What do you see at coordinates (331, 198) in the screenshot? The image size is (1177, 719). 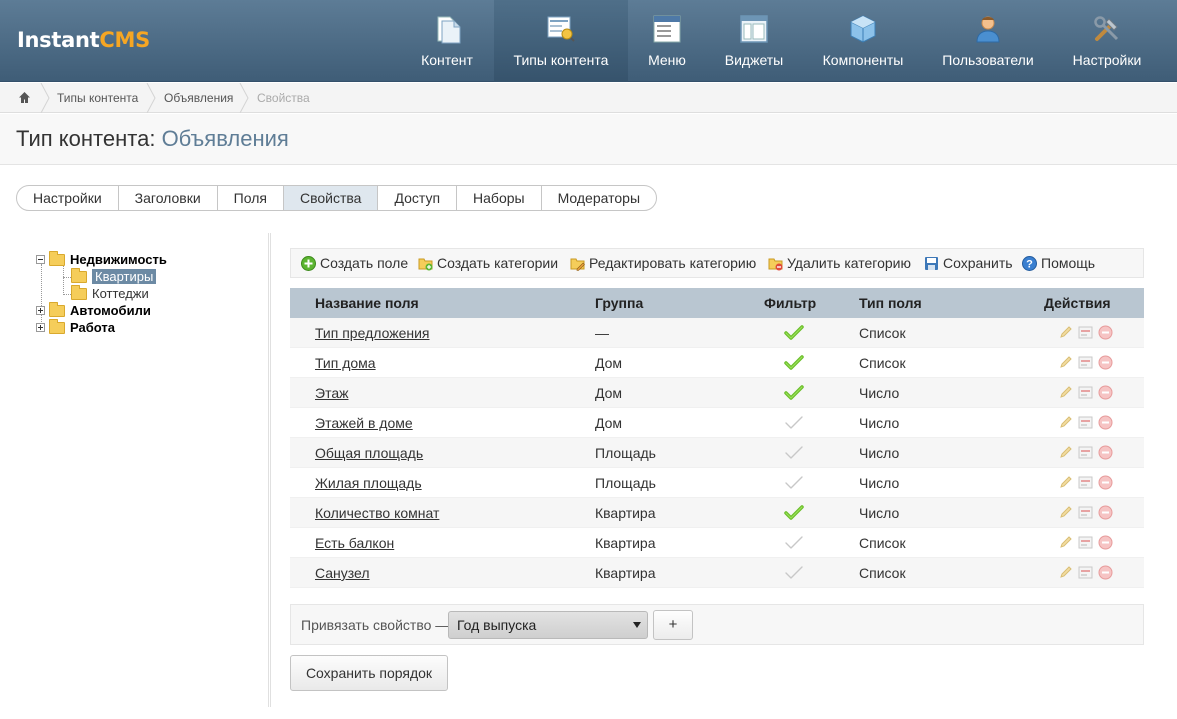 I see `tab-properties: Свойства` at bounding box center [331, 198].